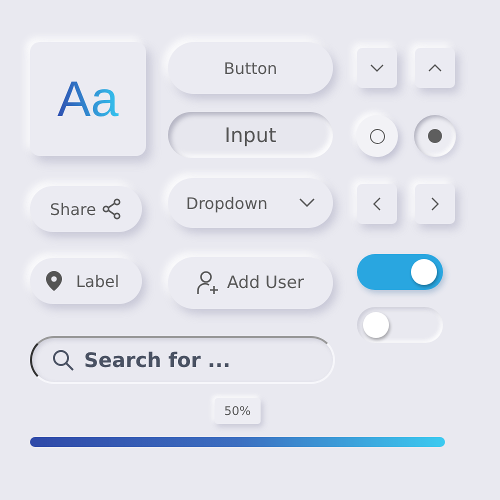 This screenshot has width=500, height=500. I want to click on radio-button, so click(435, 136).